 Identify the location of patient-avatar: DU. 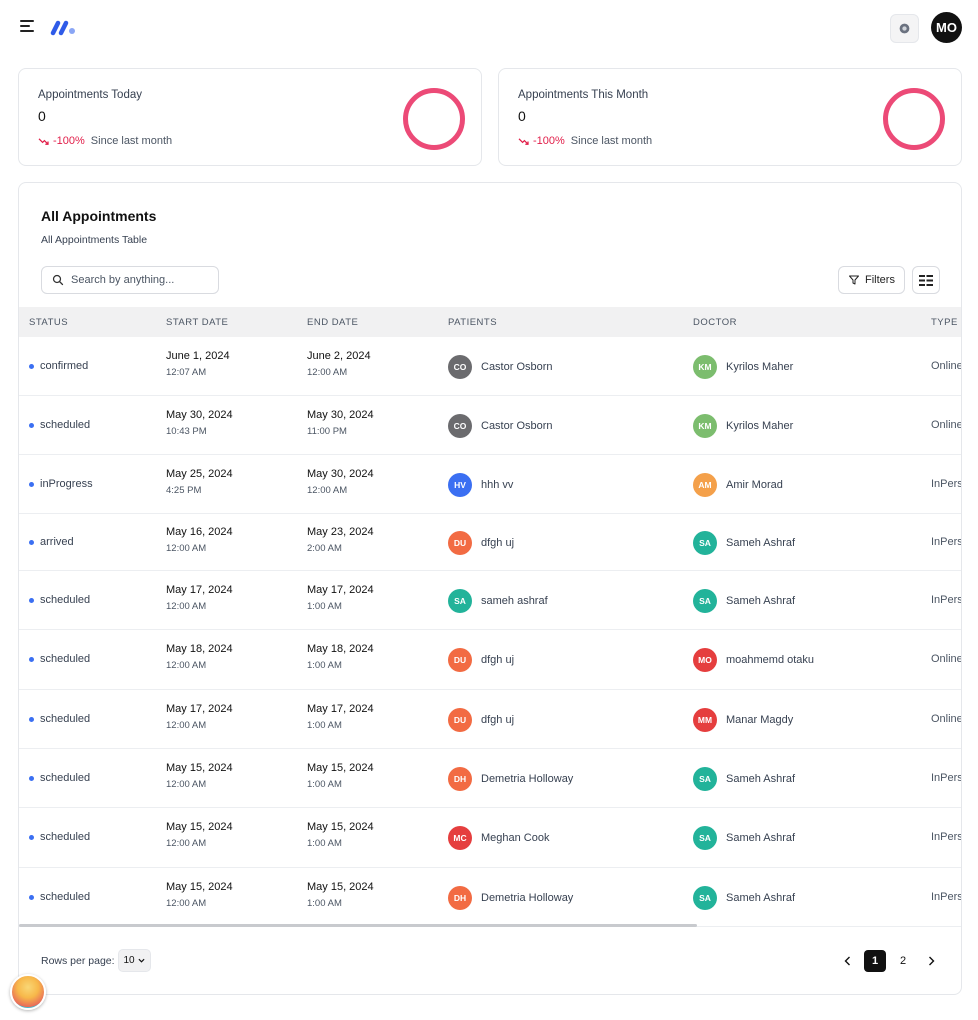
(460, 660).